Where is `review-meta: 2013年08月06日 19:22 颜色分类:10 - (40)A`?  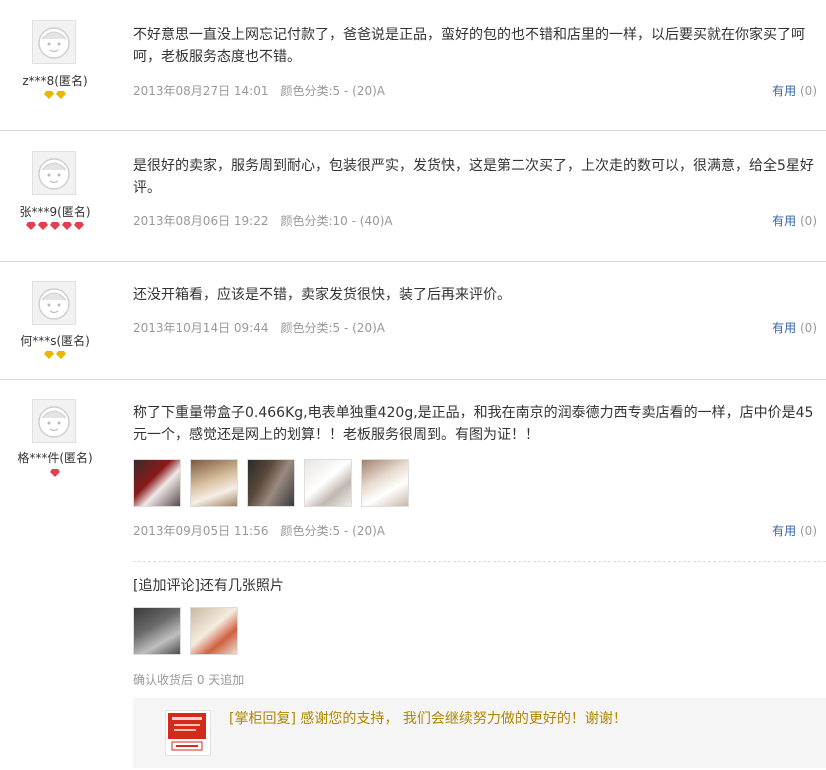 review-meta: 2013年08月06日 19:22 颜色分类:10 - (40)A is located at coordinates (263, 220).